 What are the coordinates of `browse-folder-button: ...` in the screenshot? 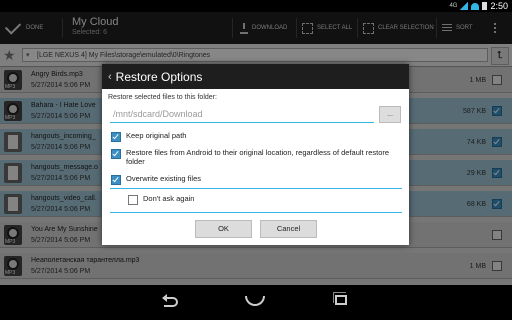 It's located at (390, 114).